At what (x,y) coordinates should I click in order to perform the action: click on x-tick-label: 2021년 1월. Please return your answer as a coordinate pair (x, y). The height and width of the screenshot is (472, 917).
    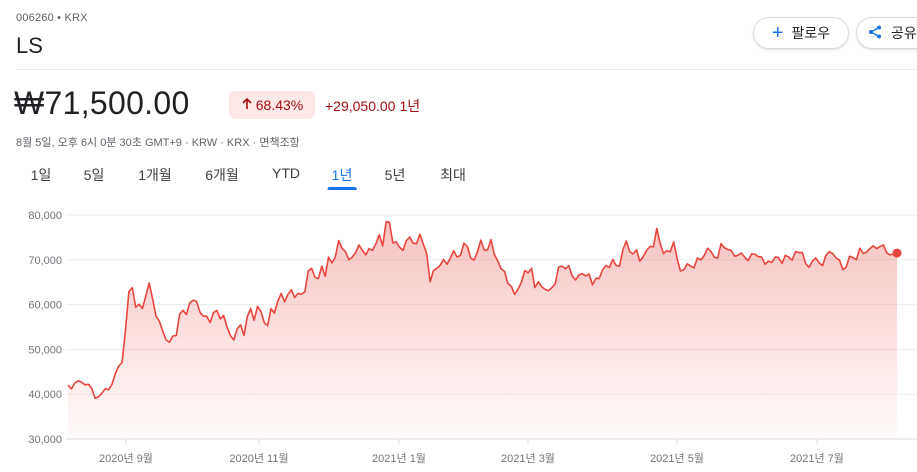
    Looking at the image, I should click on (399, 458).